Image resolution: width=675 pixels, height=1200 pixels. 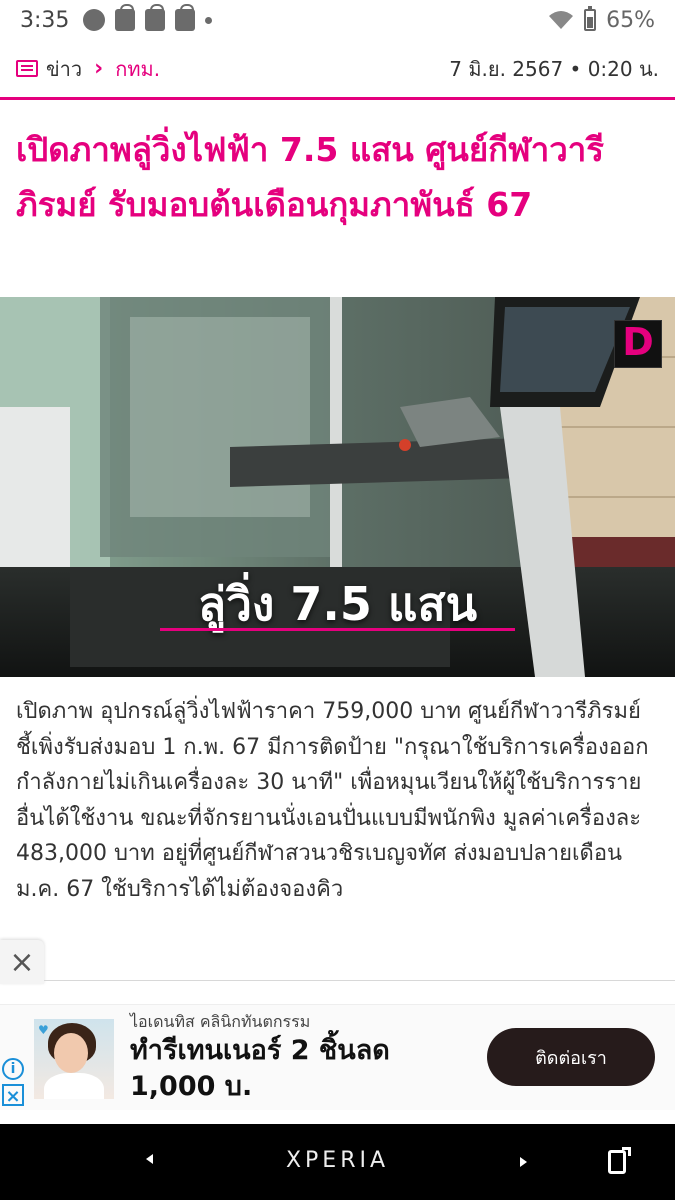 What do you see at coordinates (630, 20) in the screenshot?
I see `battery-percent: 65%` at bounding box center [630, 20].